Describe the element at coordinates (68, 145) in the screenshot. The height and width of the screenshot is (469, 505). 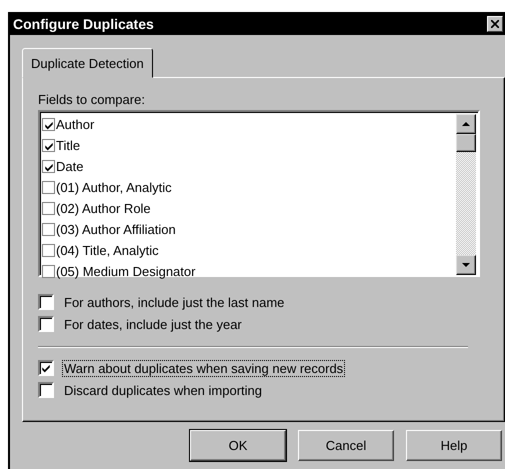
I see `list-item: Title` at that location.